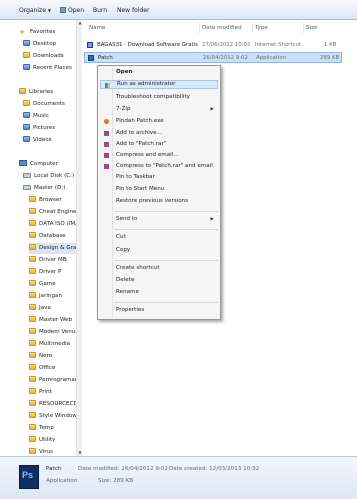 The width and height of the screenshot is (357, 499). I want to click on nav-music: Music, so click(36, 116).